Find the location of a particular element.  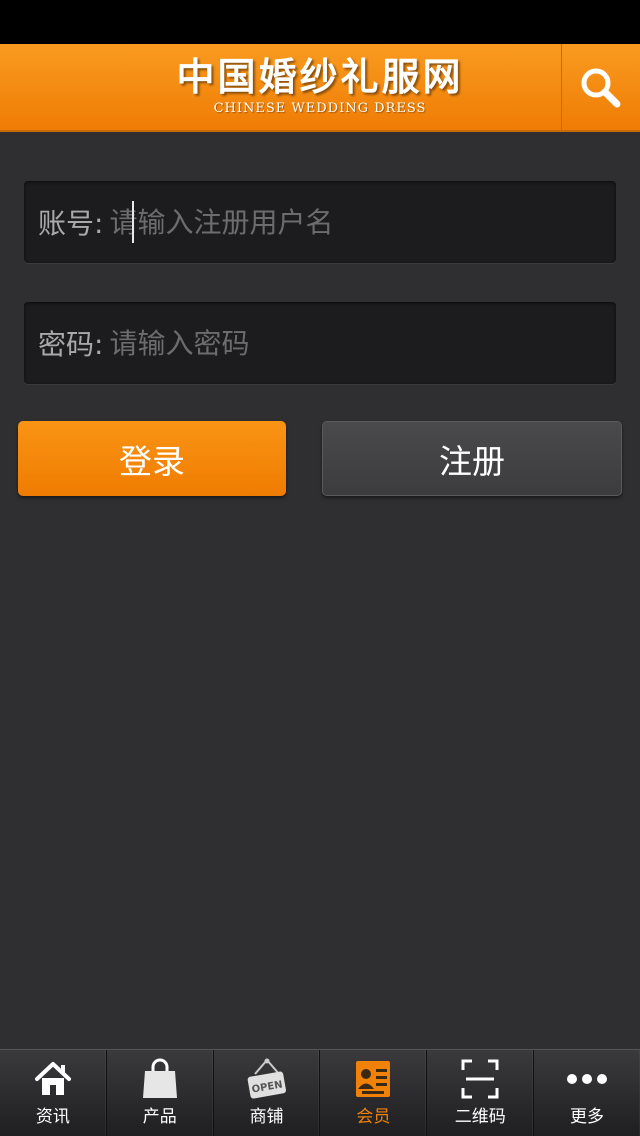

tab-label: 产品 is located at coordinates (159, 1117).